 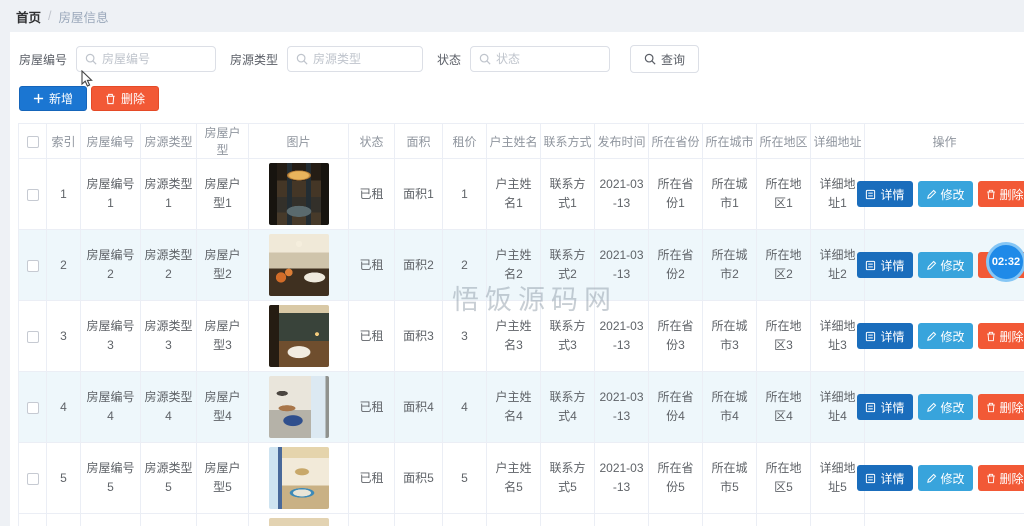 I want to click on bulk-delete-button: 删除, so click(x=125, y=98).